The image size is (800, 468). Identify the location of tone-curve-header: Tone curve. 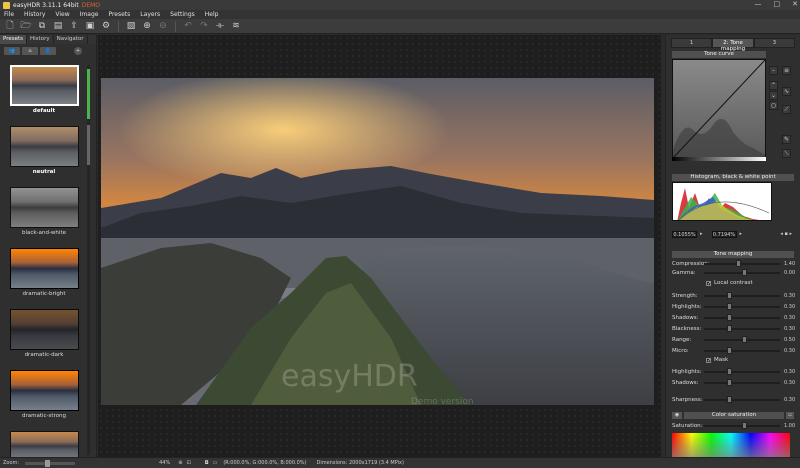
(719, 54).